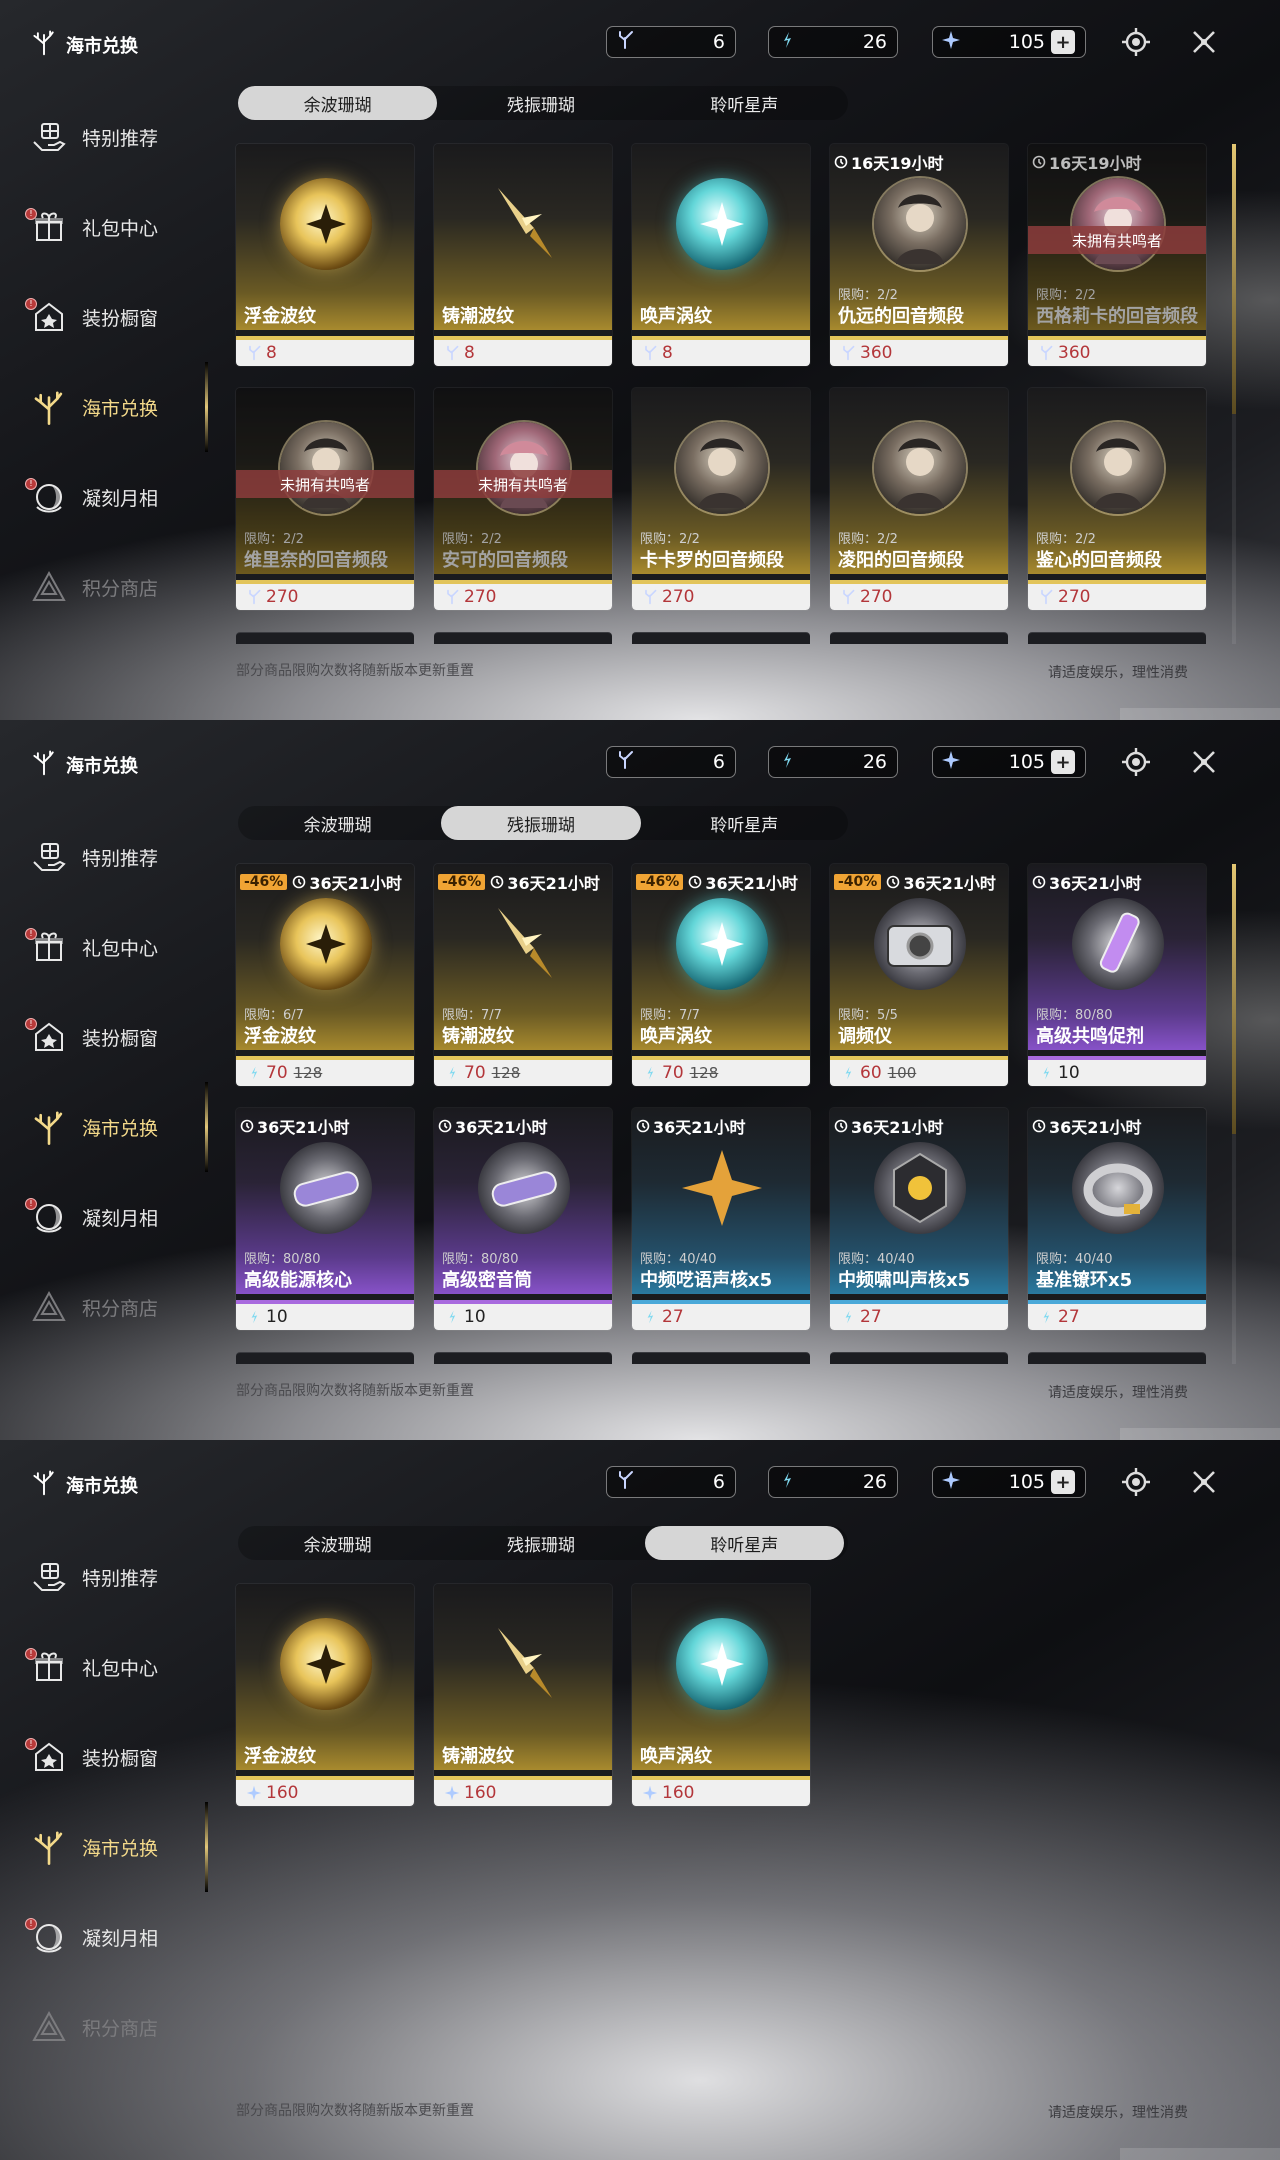 This screenshot has width=1280, height=2160. What do you see at coordinates (721, 1695) in the screenshot?
I see `shop-item-card: 唤声涡纹 160` at bounding box center [721, 1695].